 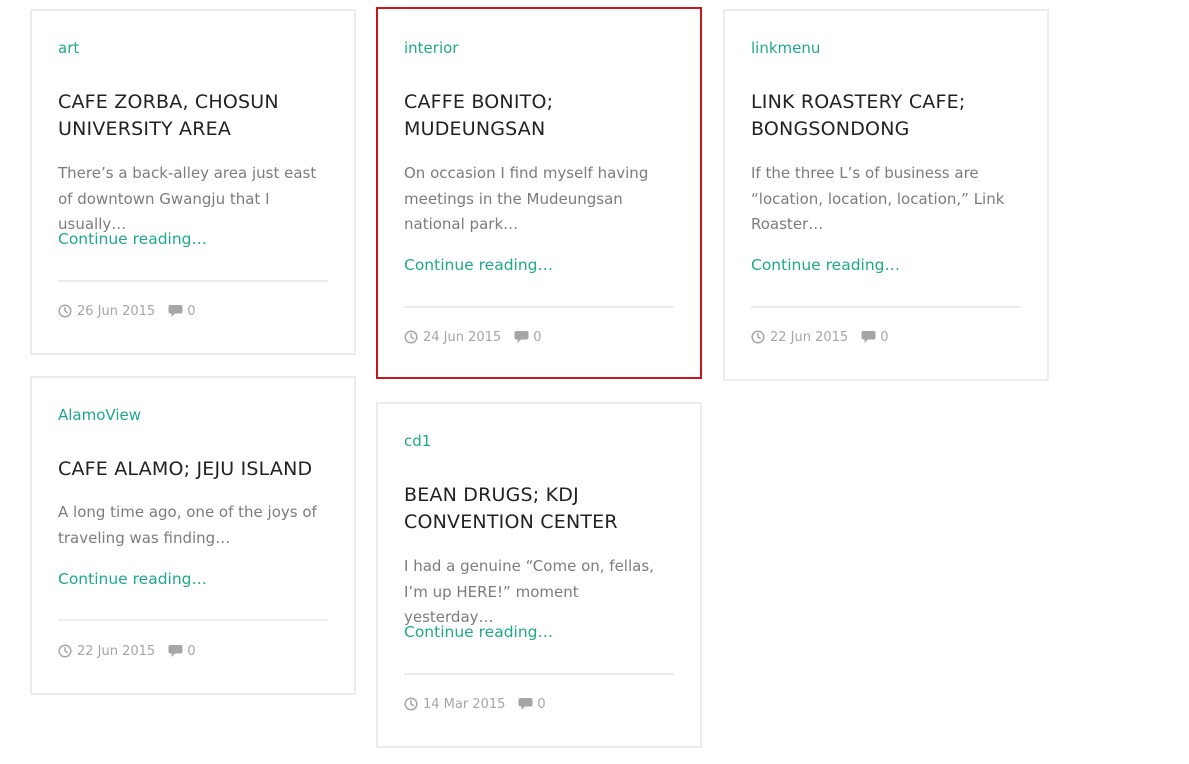 What do you see at coordinates (99, 415) in the screenshot?
I see `post-category-link: AlamoView` at bounding box center [99, 415].